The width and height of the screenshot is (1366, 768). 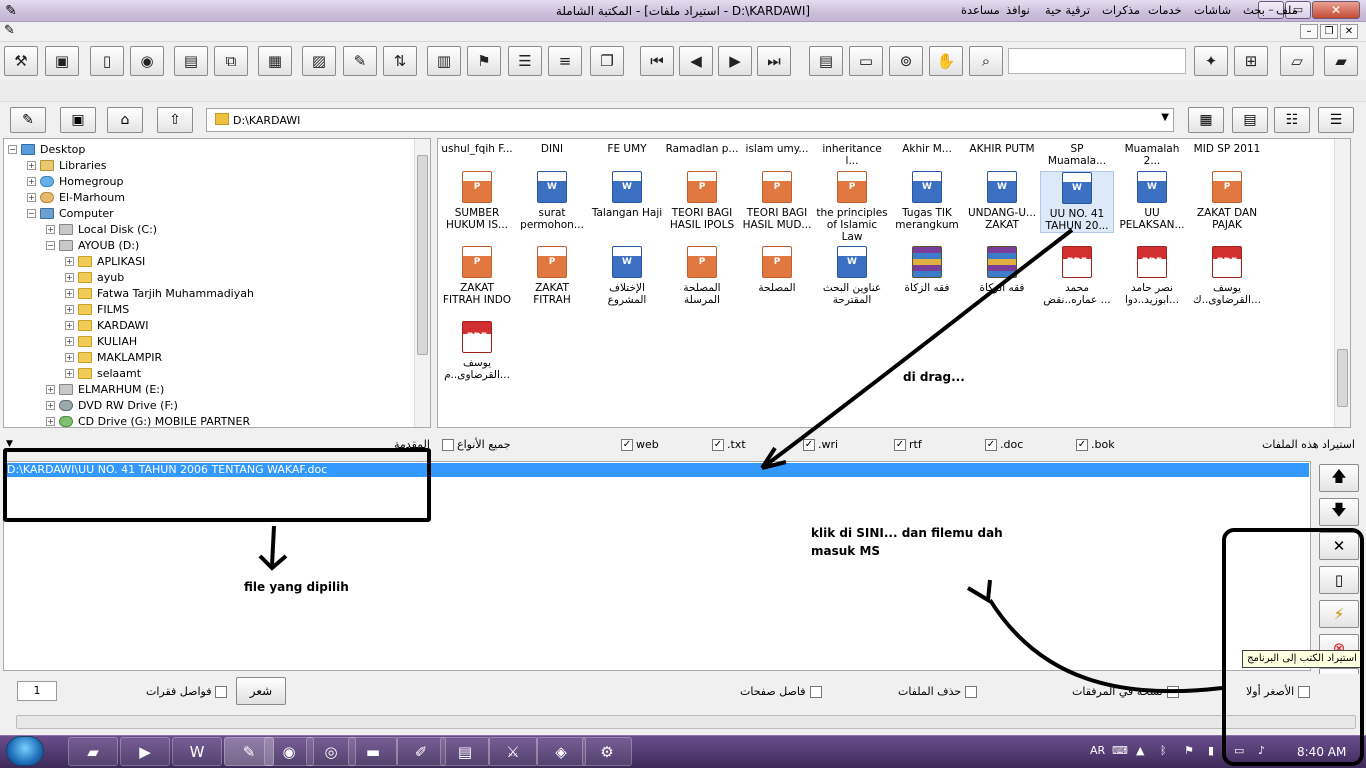 What do you see at coordinates (986, 61) in the screenshot?
I see `find-icon: ⌕` at bounding box center [986, 61].